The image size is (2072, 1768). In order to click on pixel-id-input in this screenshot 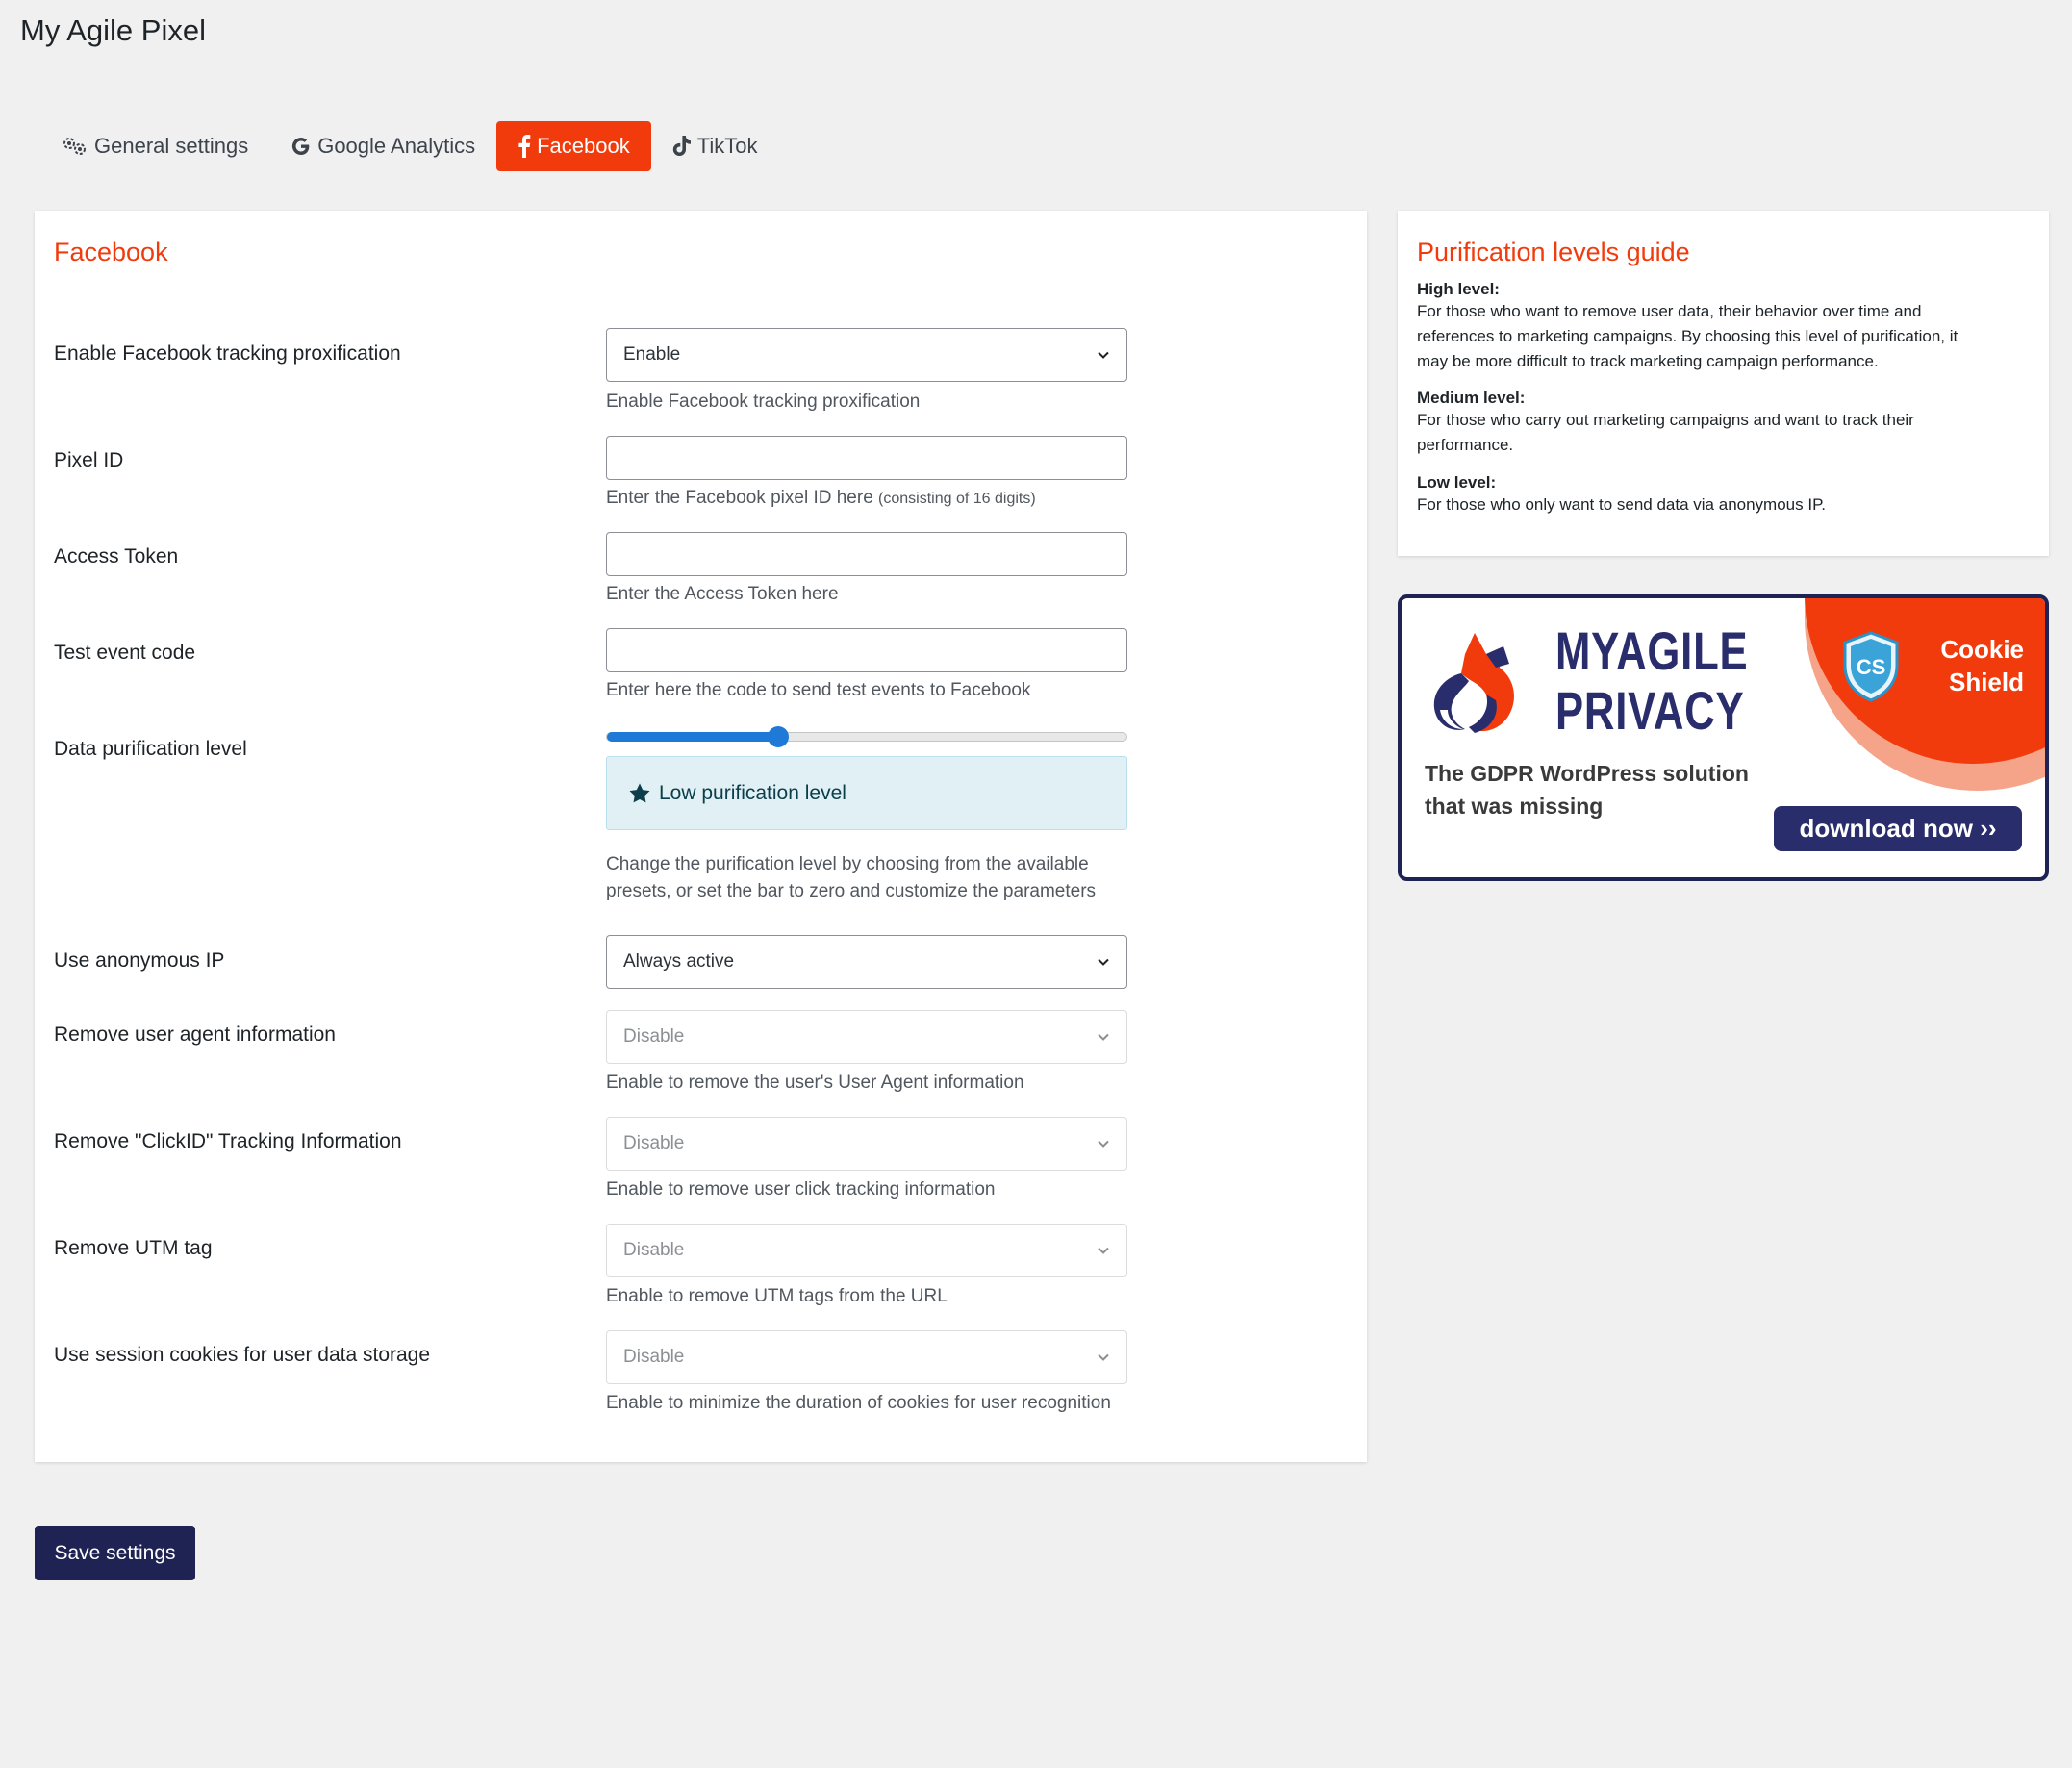, I will do `click(866, 458)`.